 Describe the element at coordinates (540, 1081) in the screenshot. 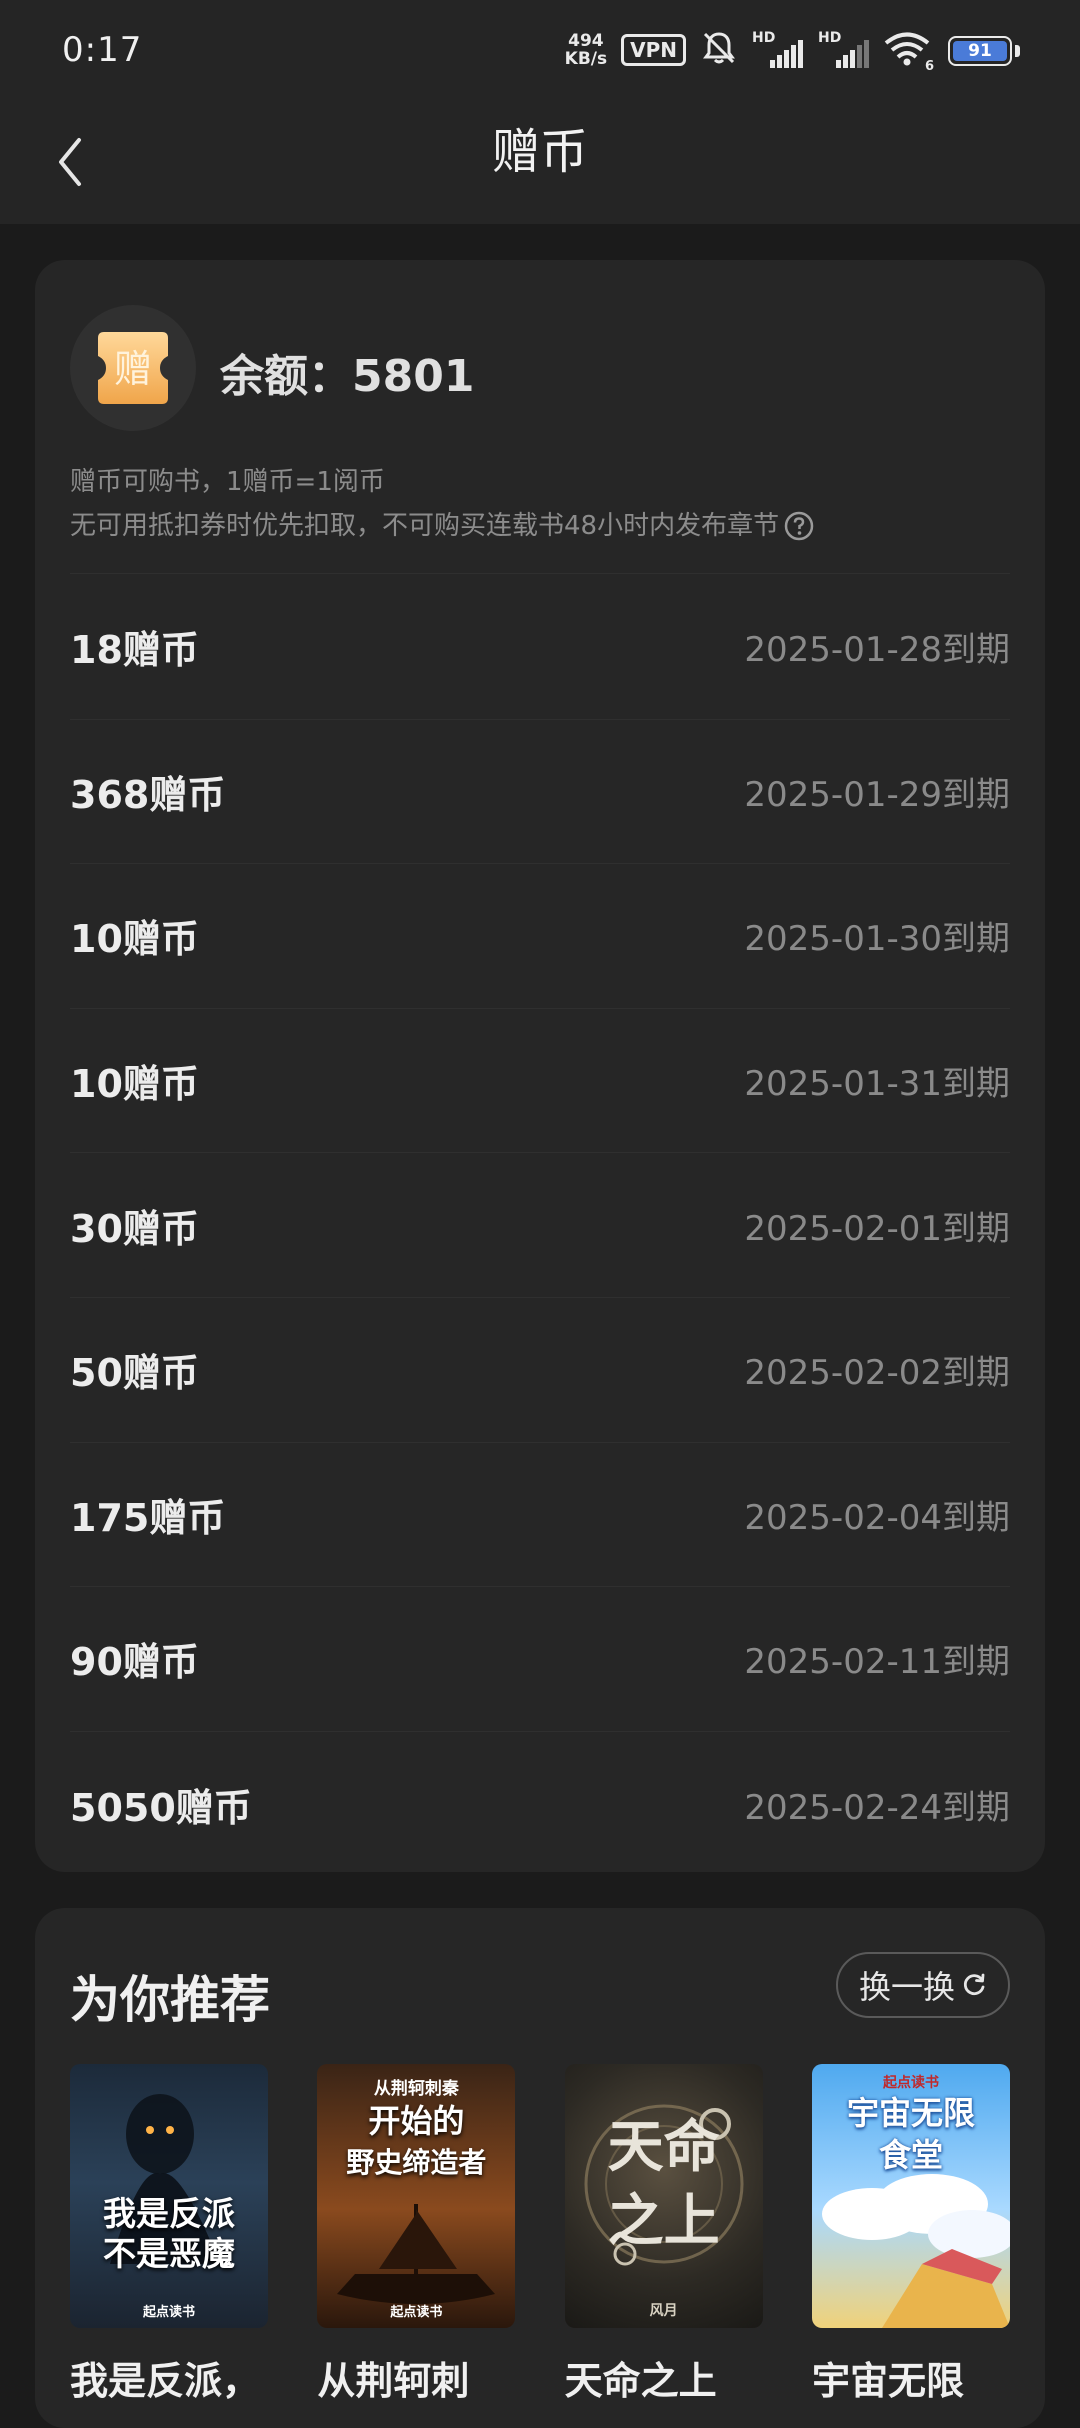

I see `gift-coin-row: 10赠币 2025-01-31到期` at that location.